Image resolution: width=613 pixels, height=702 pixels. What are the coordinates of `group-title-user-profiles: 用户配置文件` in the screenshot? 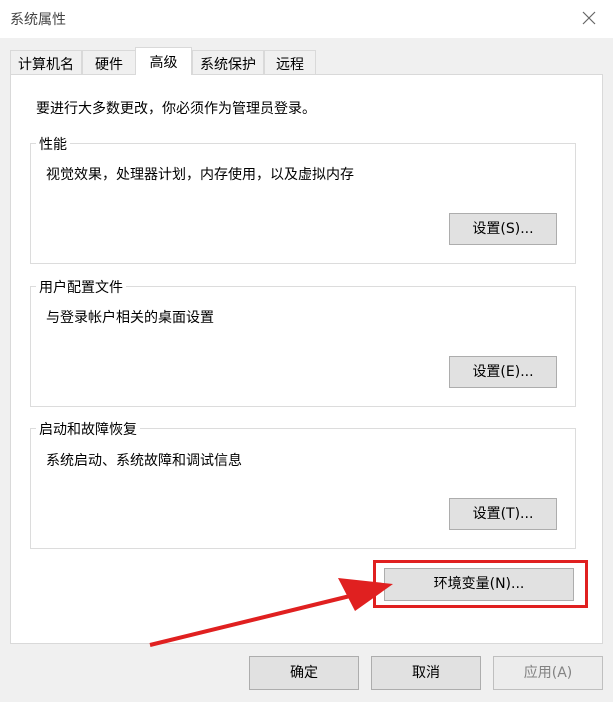 It's located at (81, 287).